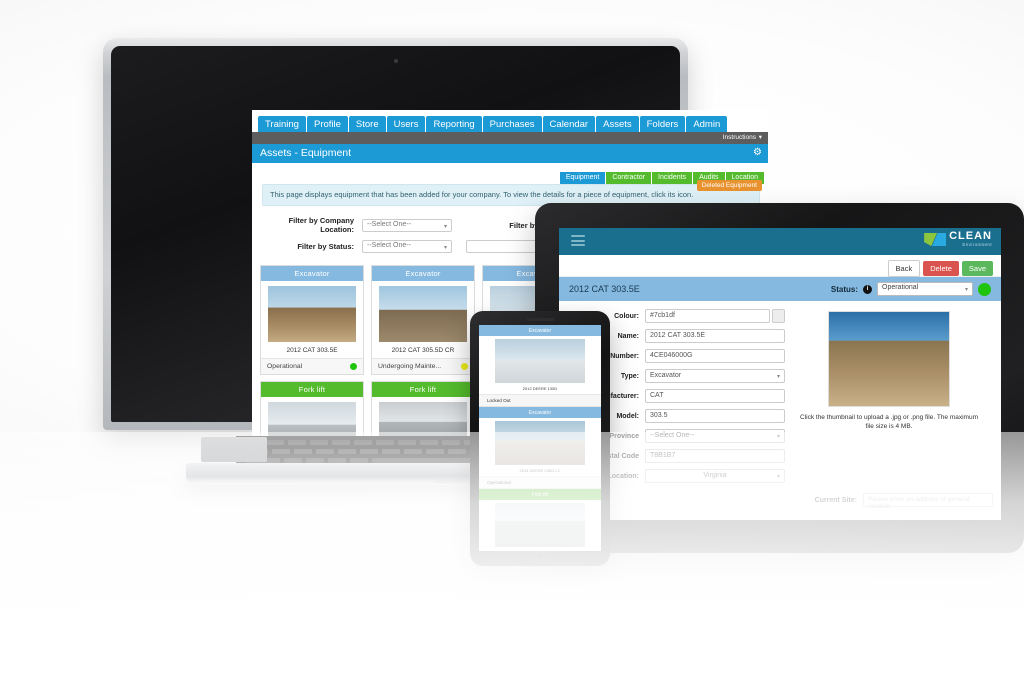 This screenshot has width=1024, height=684. What do you see at coordinates (715, 356) in the screenshot?
I see `serial-number-input: 4CE046000G` at bounding box center [715, 356].